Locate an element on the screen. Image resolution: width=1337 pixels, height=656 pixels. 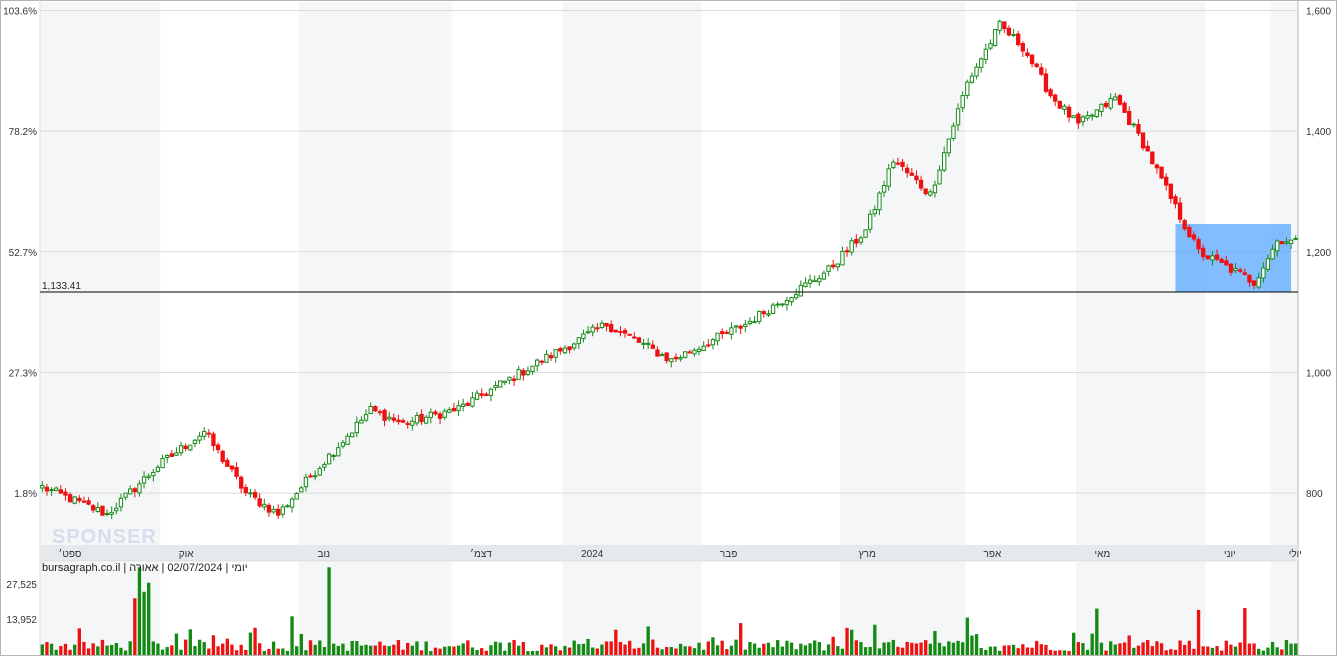
percent-tick-label: 52.7% is located at coordinates (23, 253).